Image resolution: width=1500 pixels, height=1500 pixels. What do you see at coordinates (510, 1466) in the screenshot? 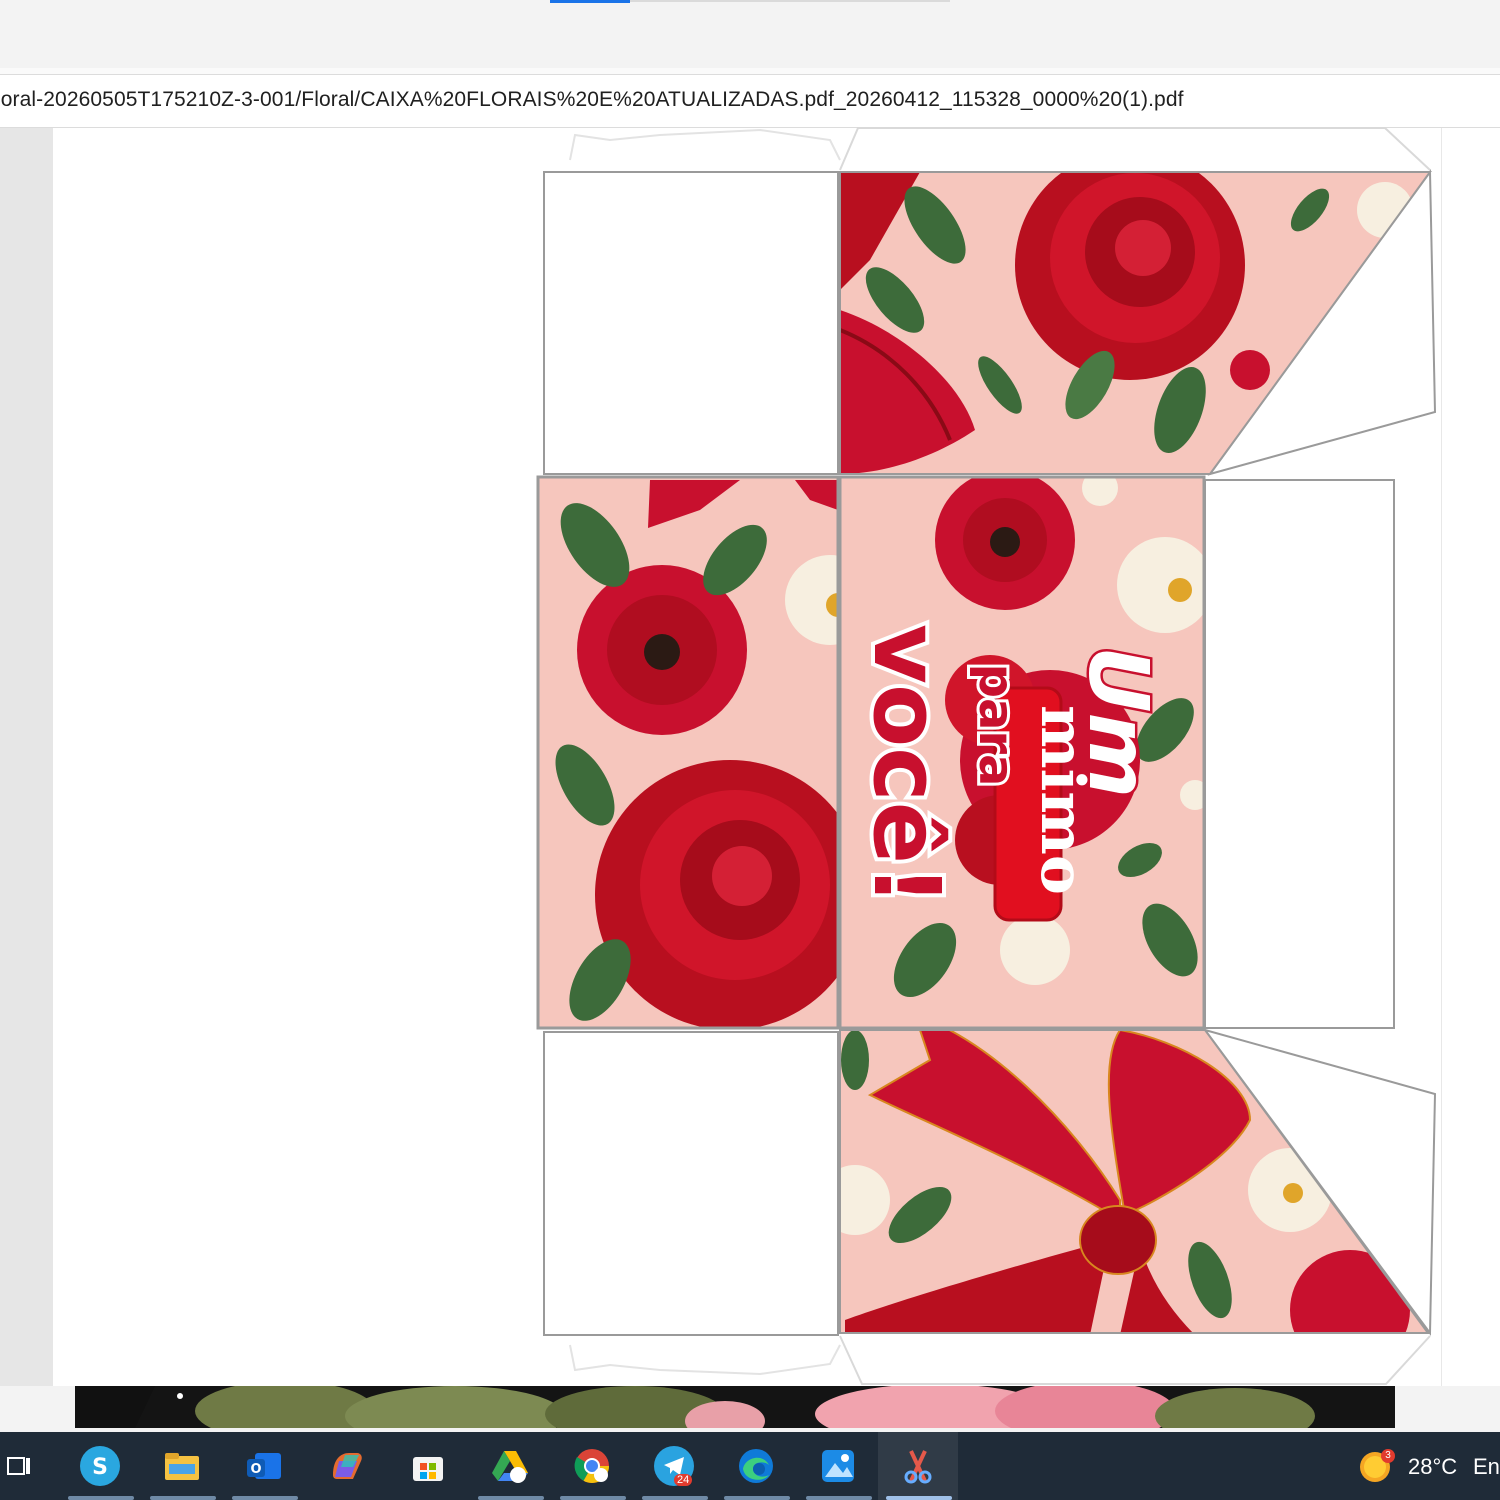
I see `google-drive-icon` at bounding box center [510, 1466].